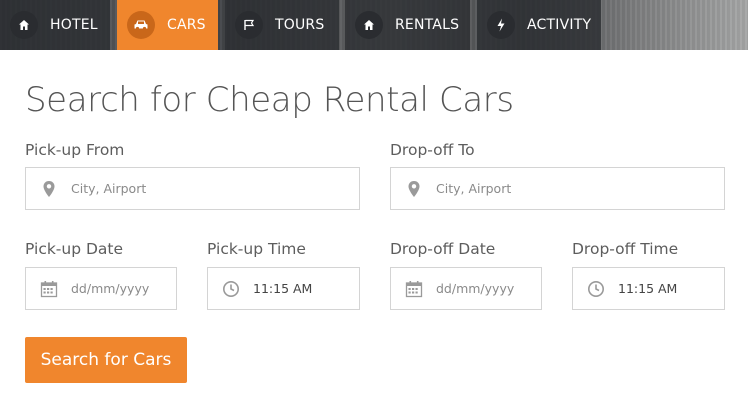  I want to click on search-type-tabs: HOTEL CARS TOURS RENTALS ACTIVITY, so click(374, 25).